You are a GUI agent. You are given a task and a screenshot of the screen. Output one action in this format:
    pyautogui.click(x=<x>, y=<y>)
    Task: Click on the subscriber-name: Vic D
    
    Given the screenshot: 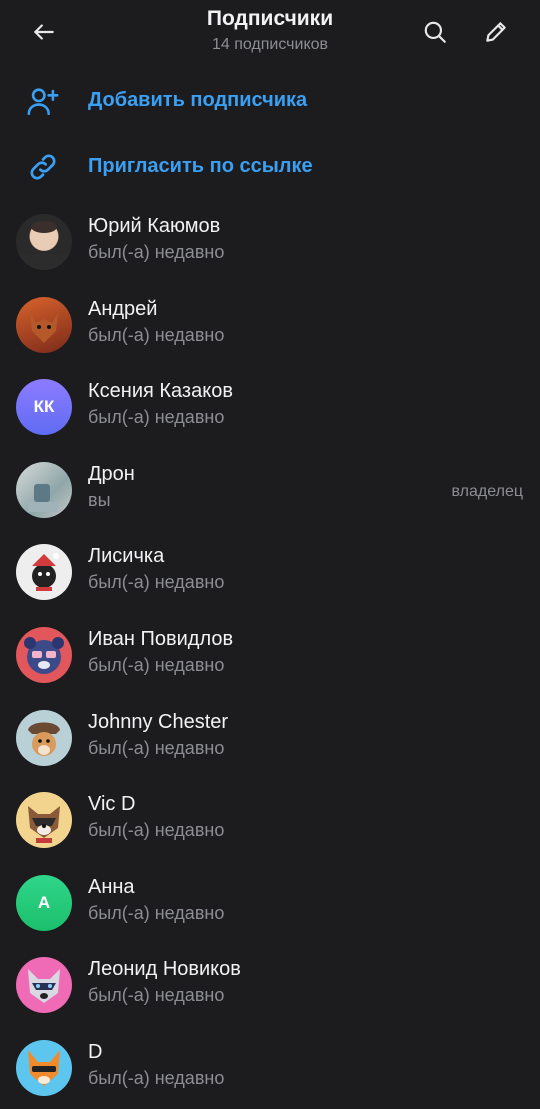 What is the action you would take?
    pyautogui.click(x=112, y=804)
    